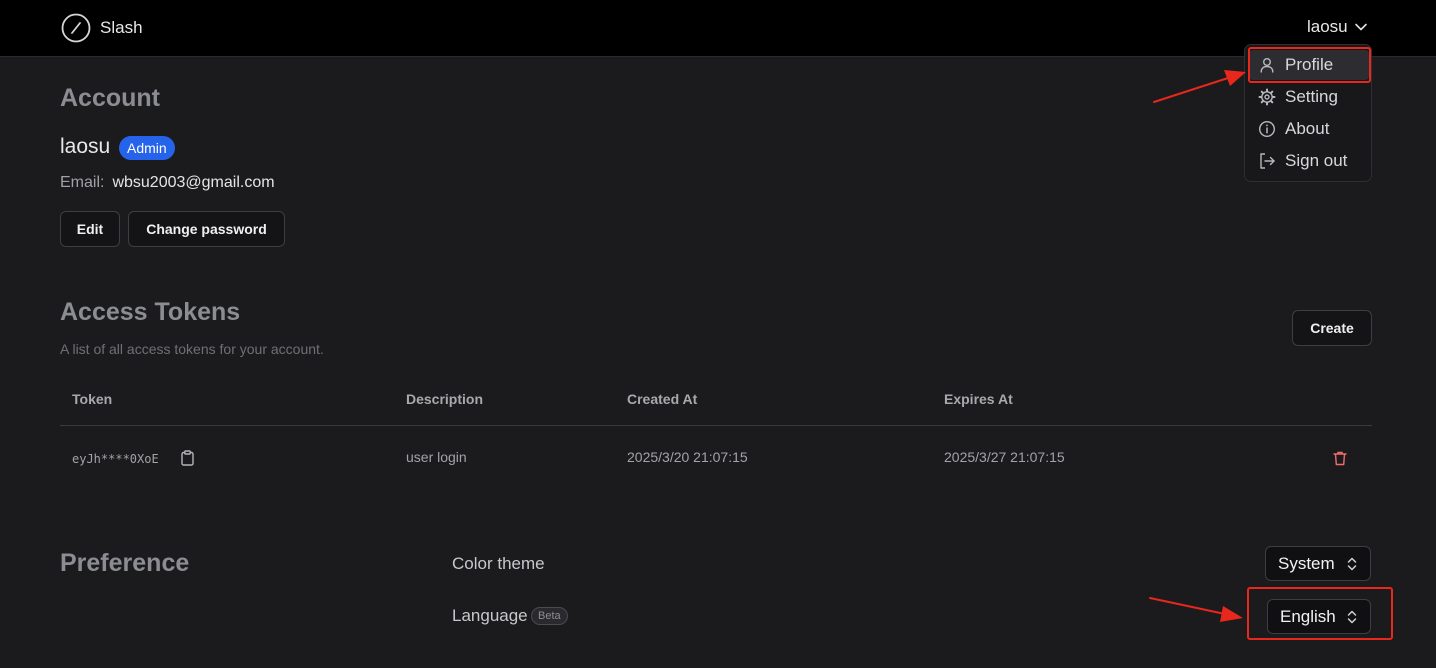  I want to click on email-row: Email: wbsu2003@gmail.com, so click(167, 183).